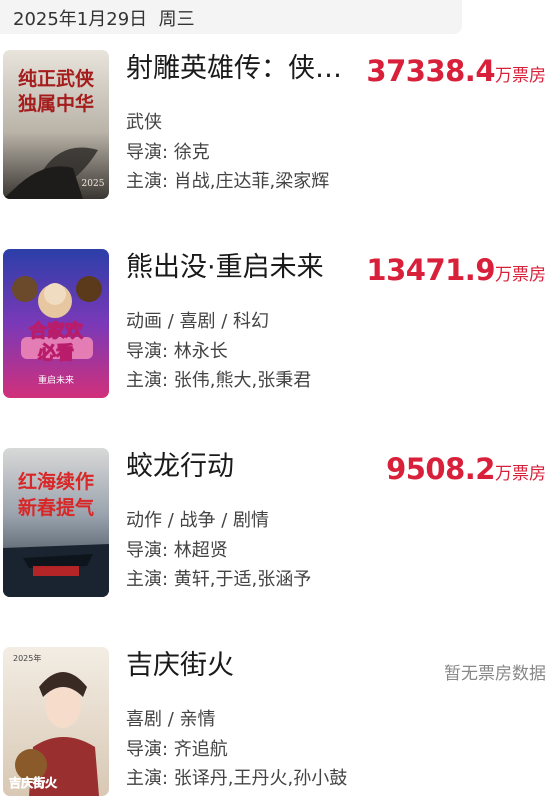 This screenshot has width=550, height=807. What do you see at coordinates (495, 674) in the screenshot?
I see `no-box-office: 暂无票房数据` at bounding box center [495, 674].